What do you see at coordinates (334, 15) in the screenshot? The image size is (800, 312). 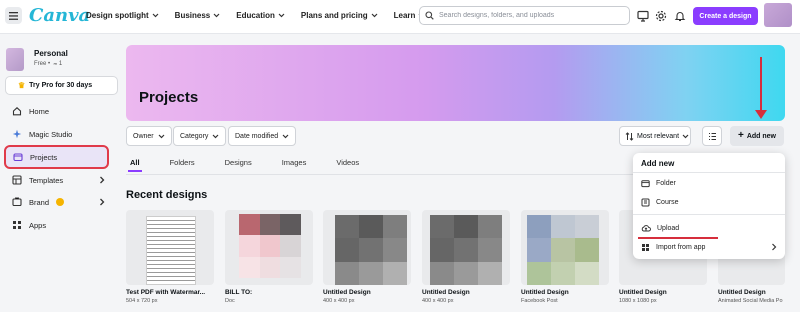 I see `nav-label: Plans and pricing` at bounding box center [334, 15].